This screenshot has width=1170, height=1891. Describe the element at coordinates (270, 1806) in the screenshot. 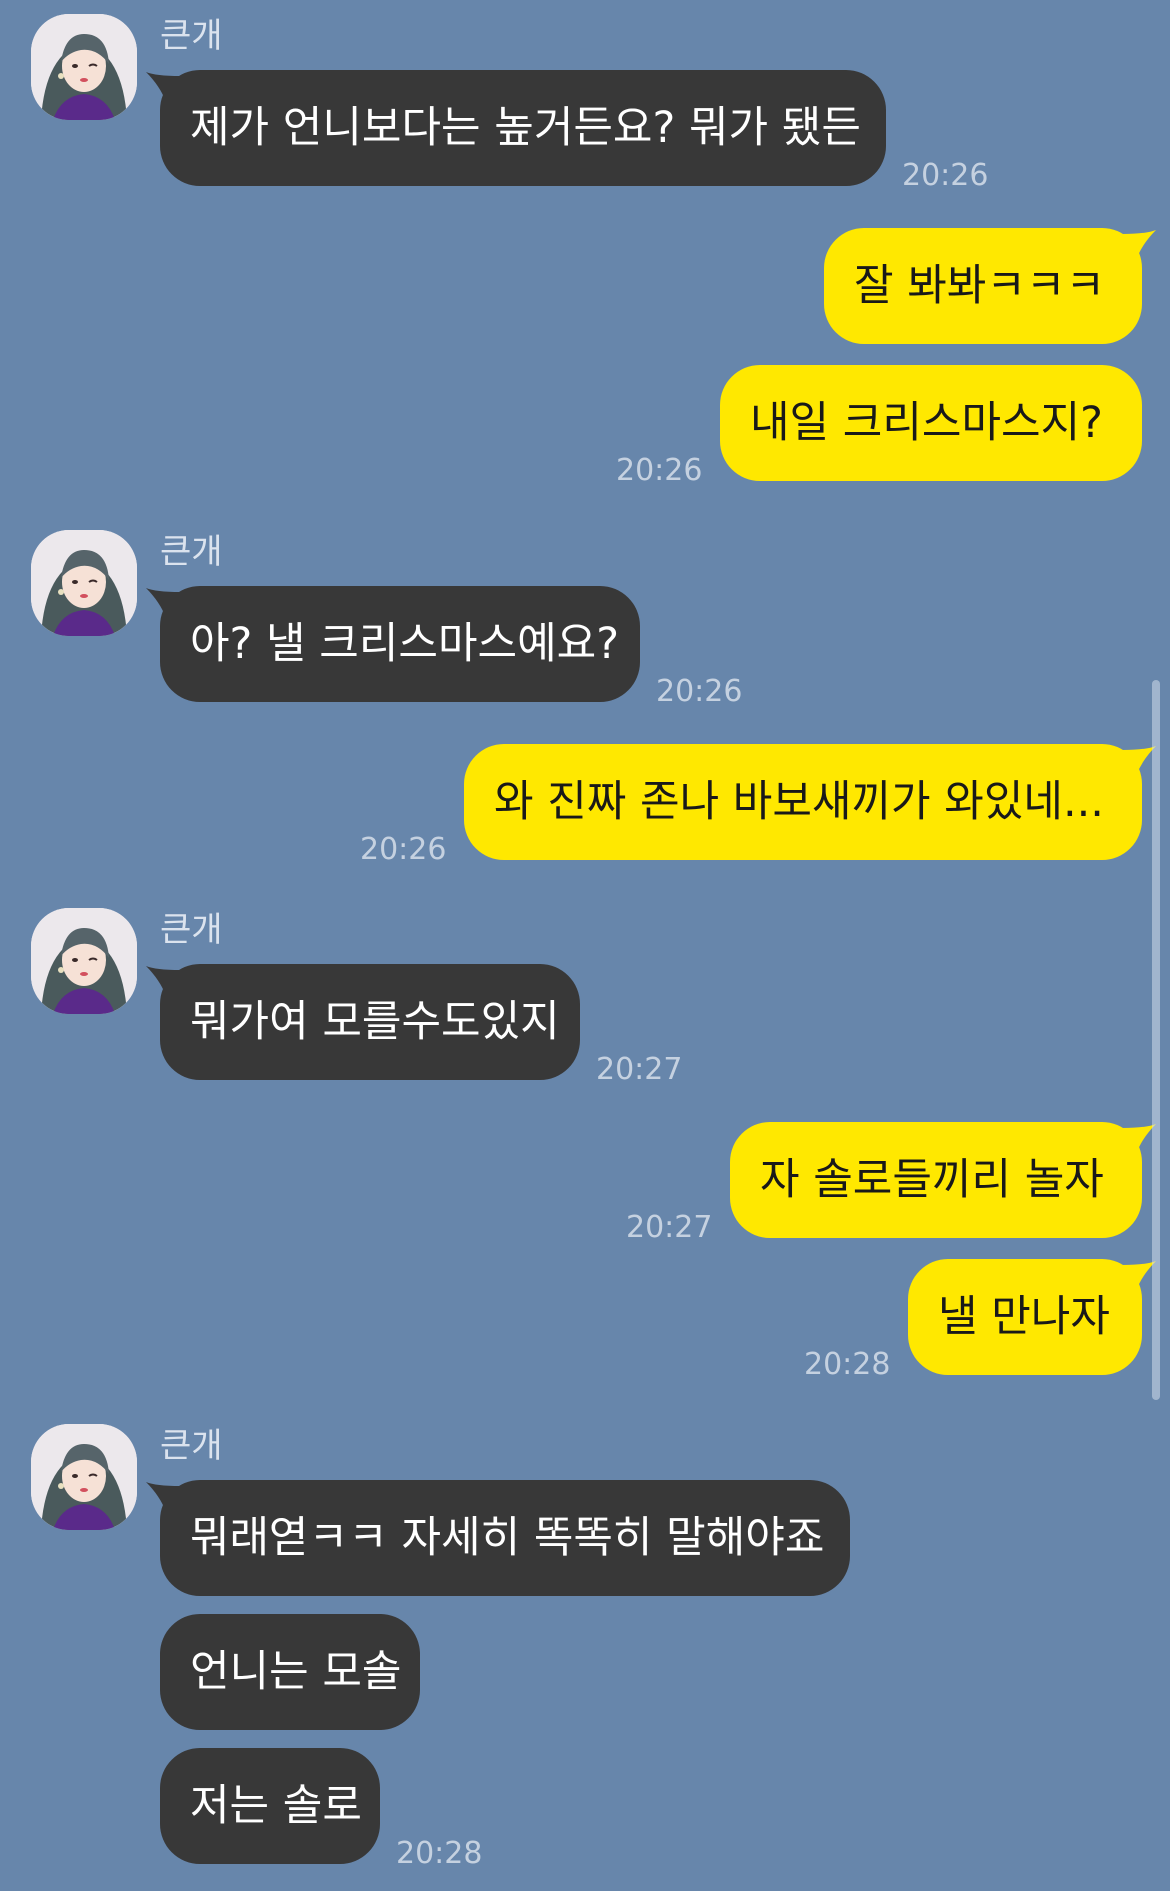

I see `incoming-message-bubble: 저는 솔로` at that location.